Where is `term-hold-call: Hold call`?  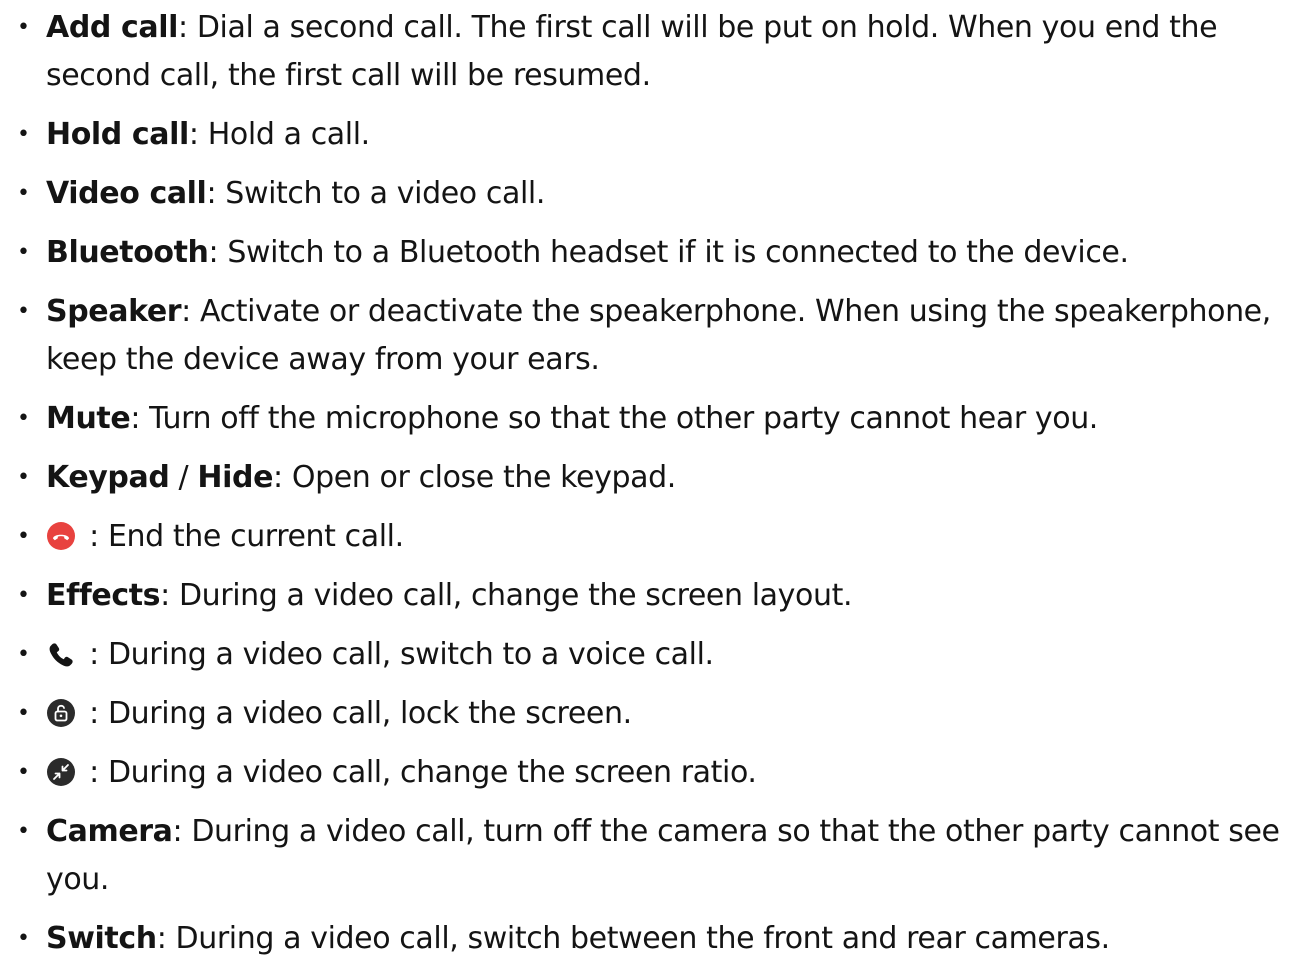
term-hold-call: Hold call is located at coordinates (117, 134).